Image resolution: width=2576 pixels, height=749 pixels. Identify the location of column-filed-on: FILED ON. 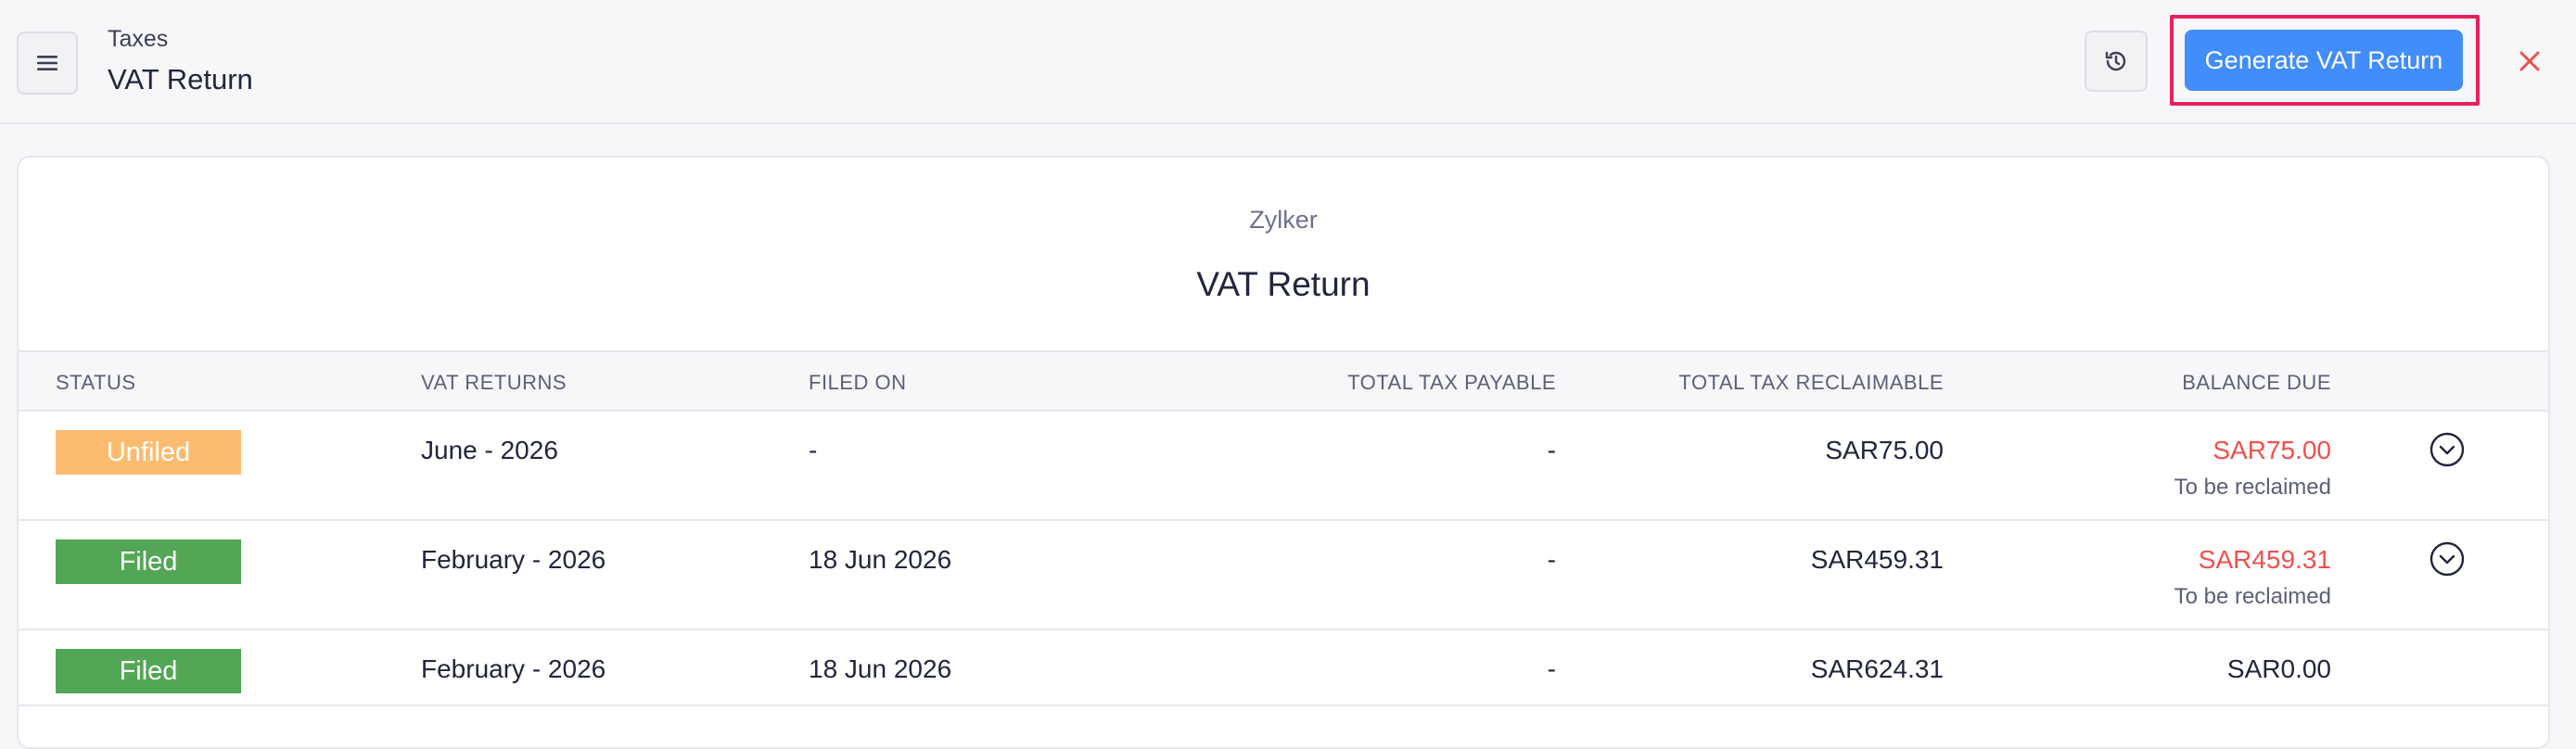
(858, 383).